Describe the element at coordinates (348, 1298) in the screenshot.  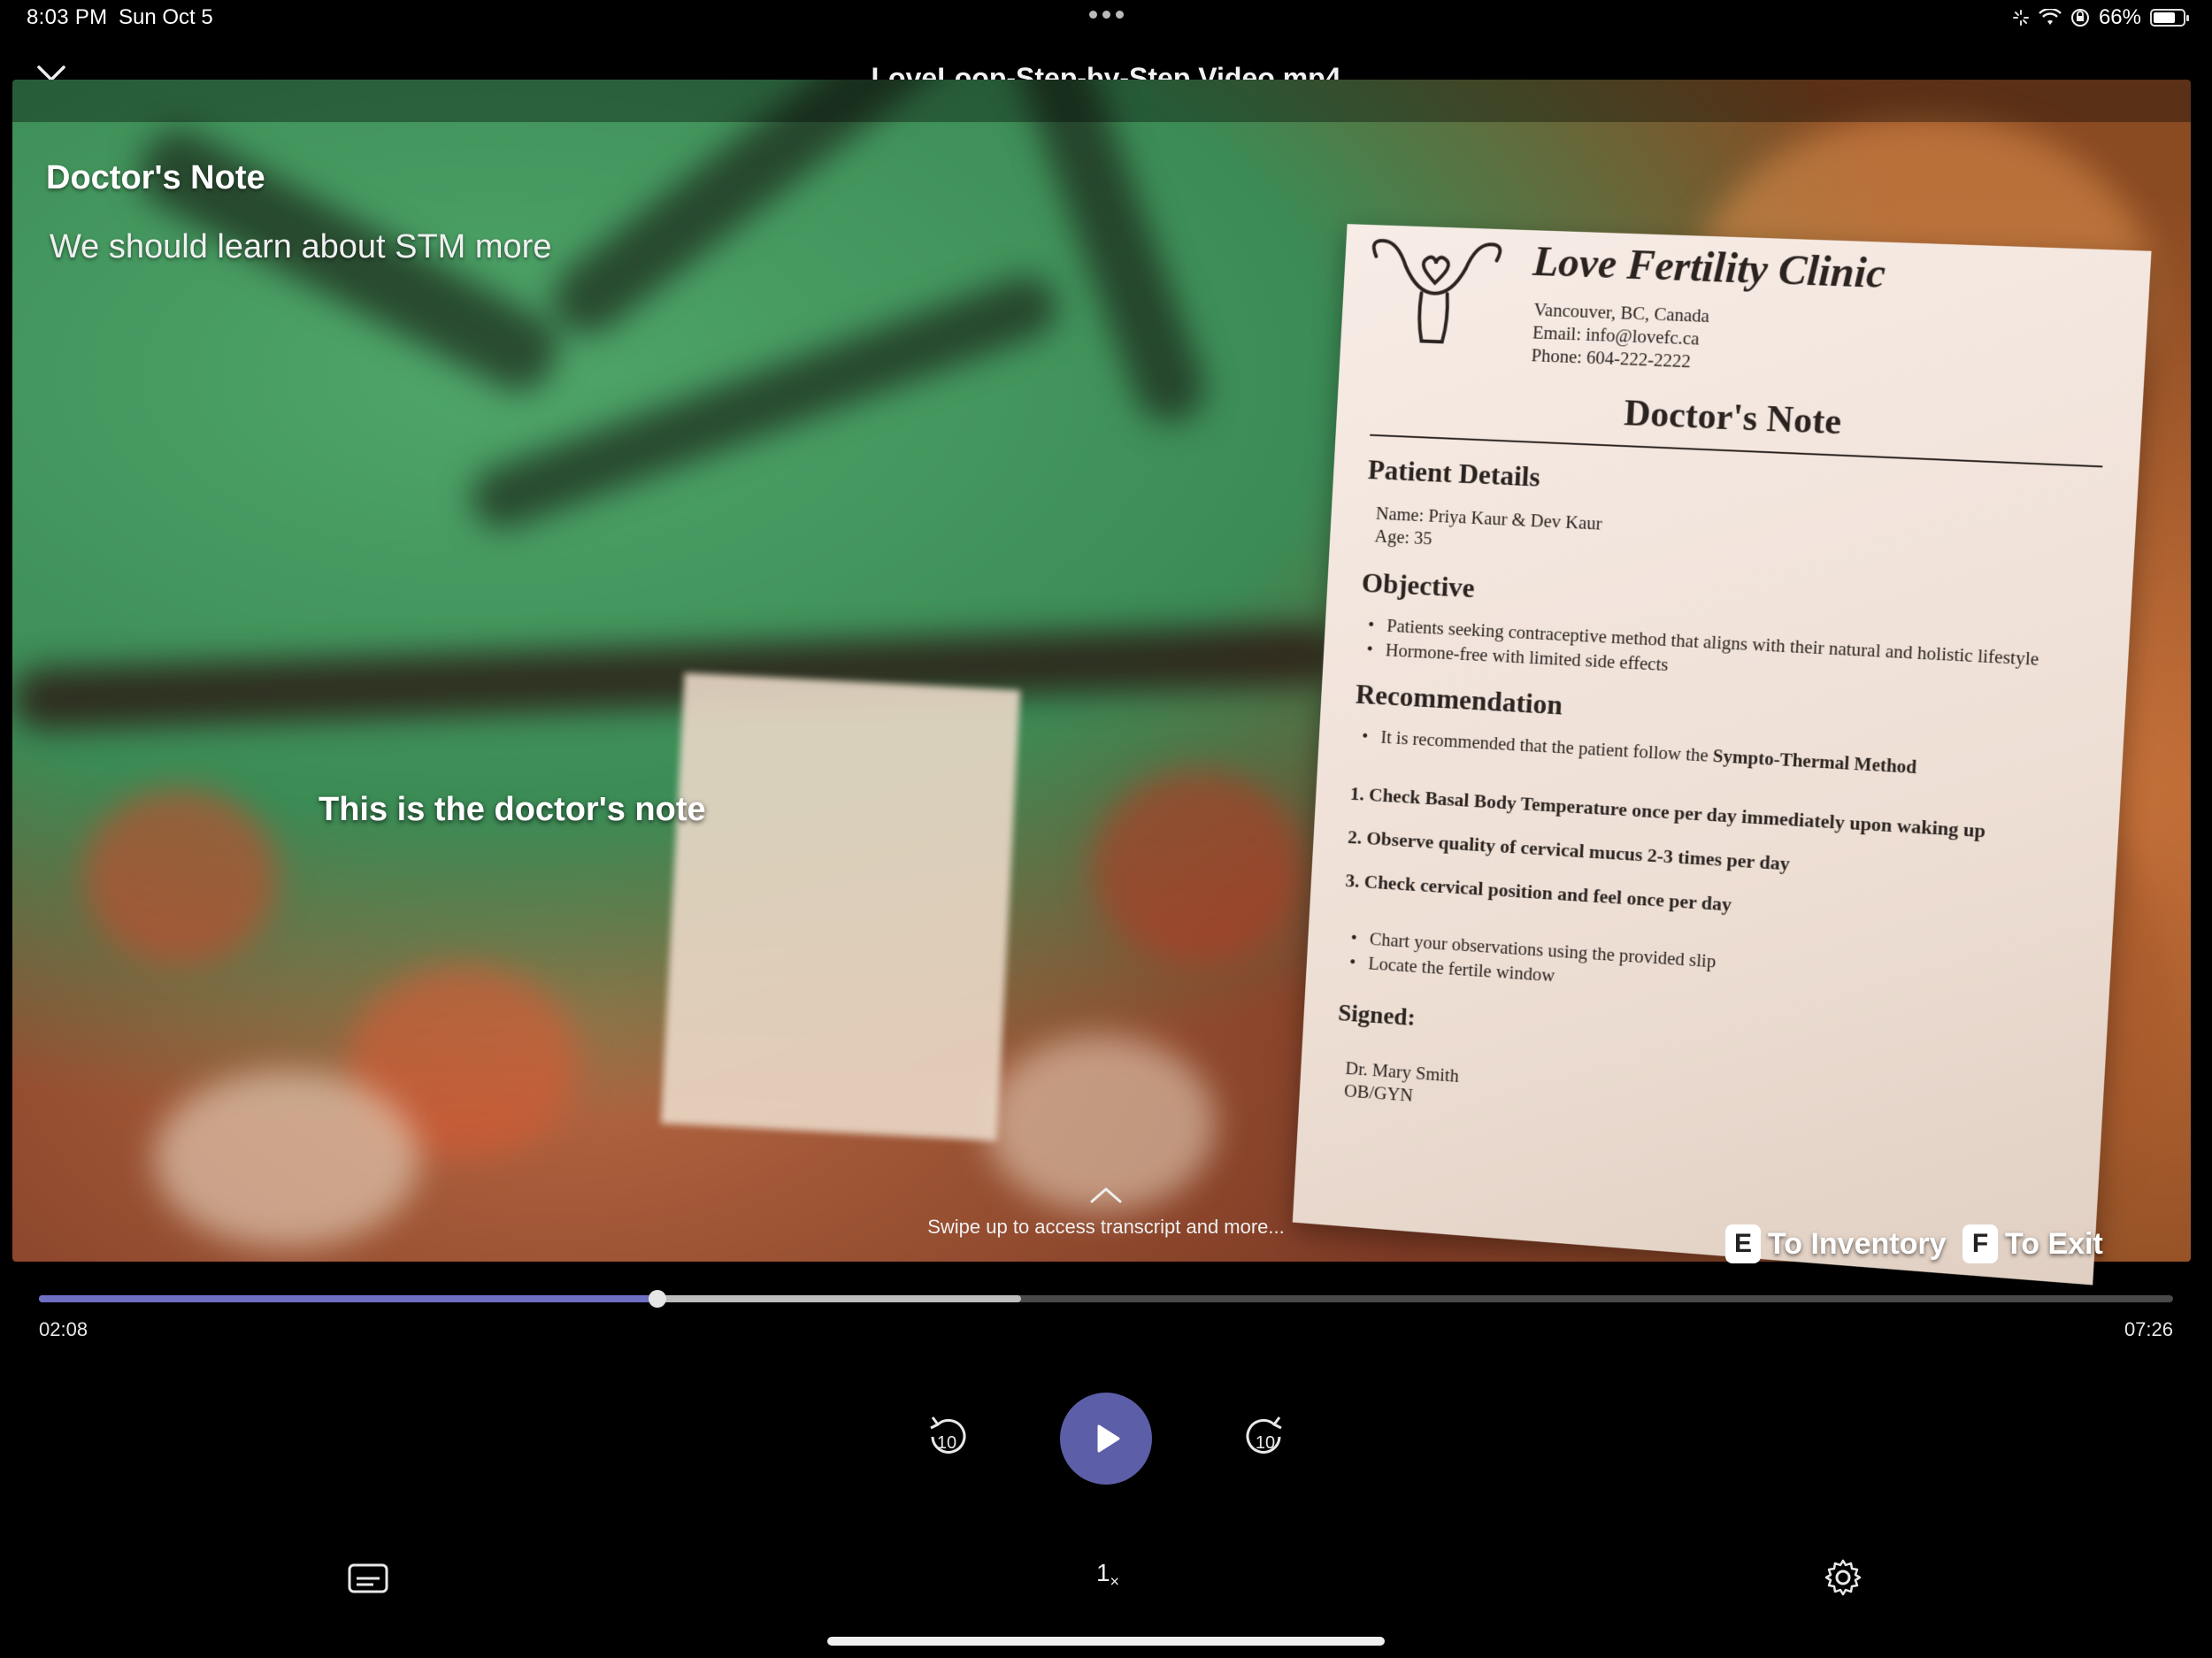
I see `progress-played` at that location.